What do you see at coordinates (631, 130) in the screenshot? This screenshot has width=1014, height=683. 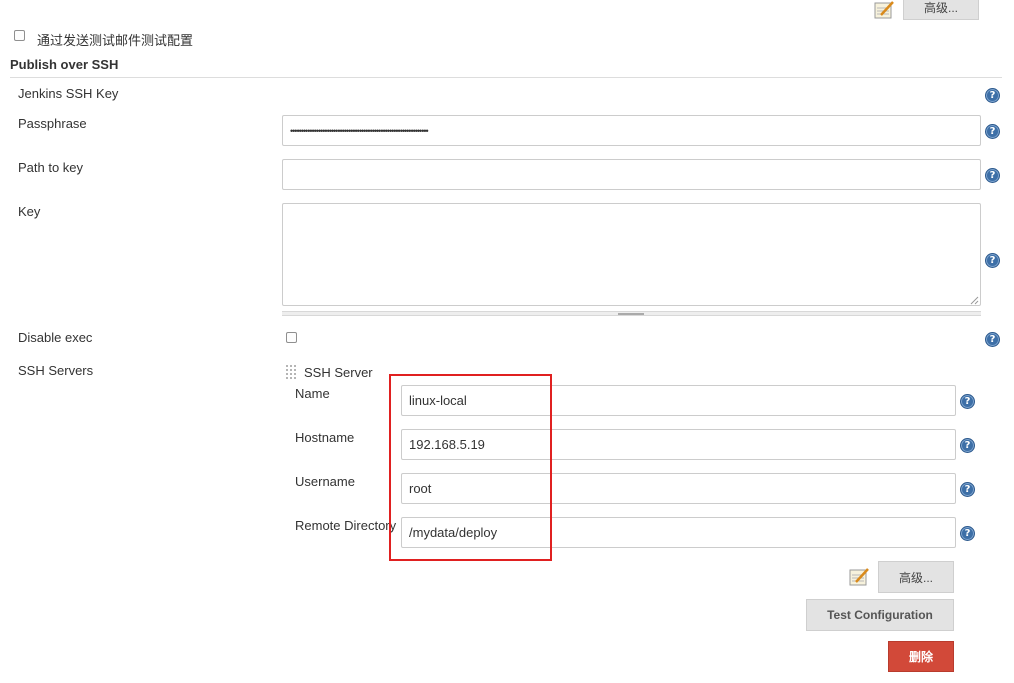 I see `passphrase-field` at bounding box center [631, 130].